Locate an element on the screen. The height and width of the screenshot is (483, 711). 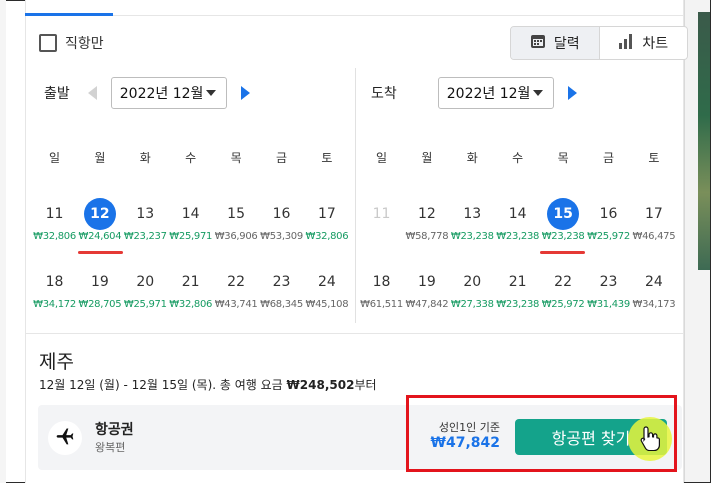
arrival-day-cell: 16 ₩25,972 is located at coordinates (608, 220).